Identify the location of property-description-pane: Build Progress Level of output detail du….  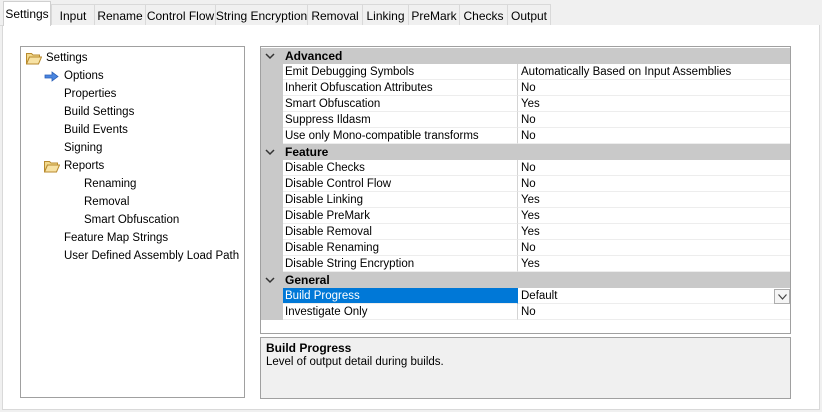
(525, 368).